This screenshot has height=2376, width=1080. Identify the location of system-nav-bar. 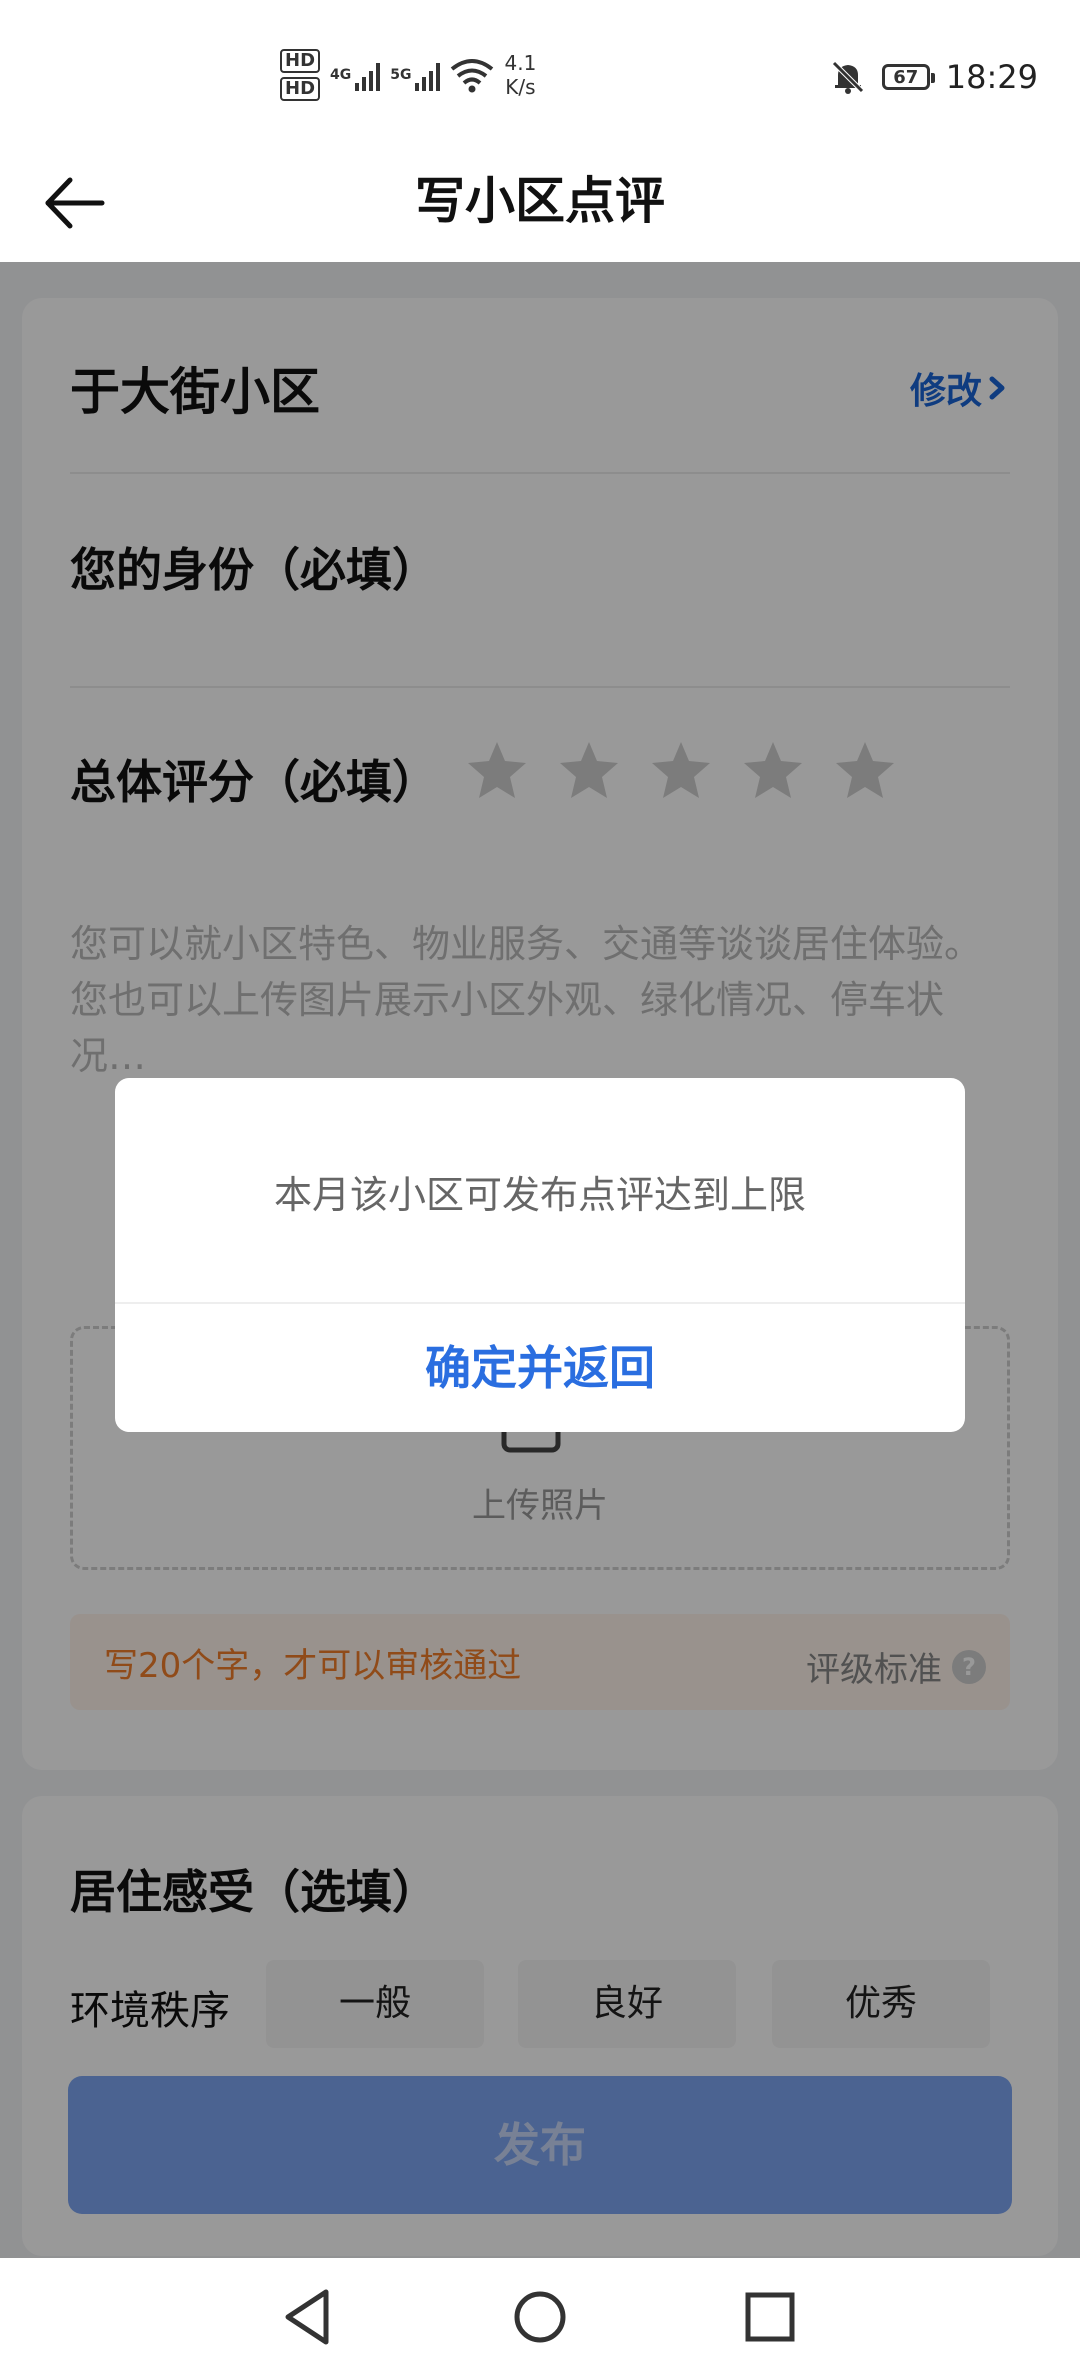
(540, 2317).